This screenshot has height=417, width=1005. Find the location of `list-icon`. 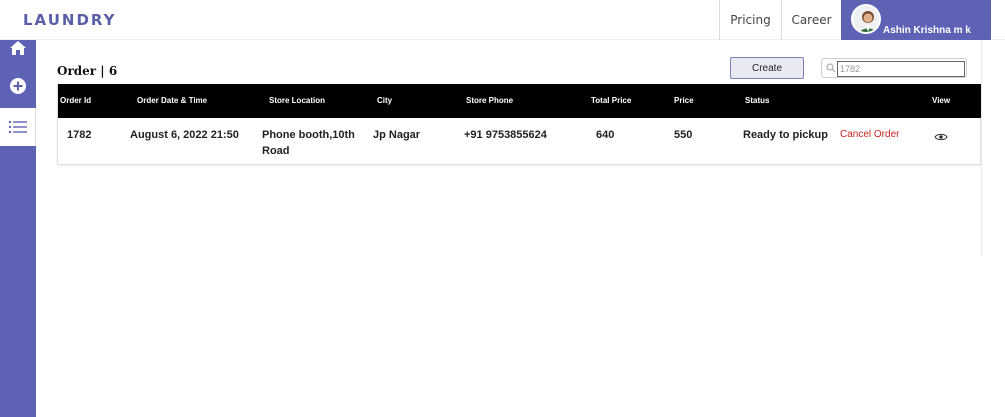

list-icon is located at coordinates (17, 127).